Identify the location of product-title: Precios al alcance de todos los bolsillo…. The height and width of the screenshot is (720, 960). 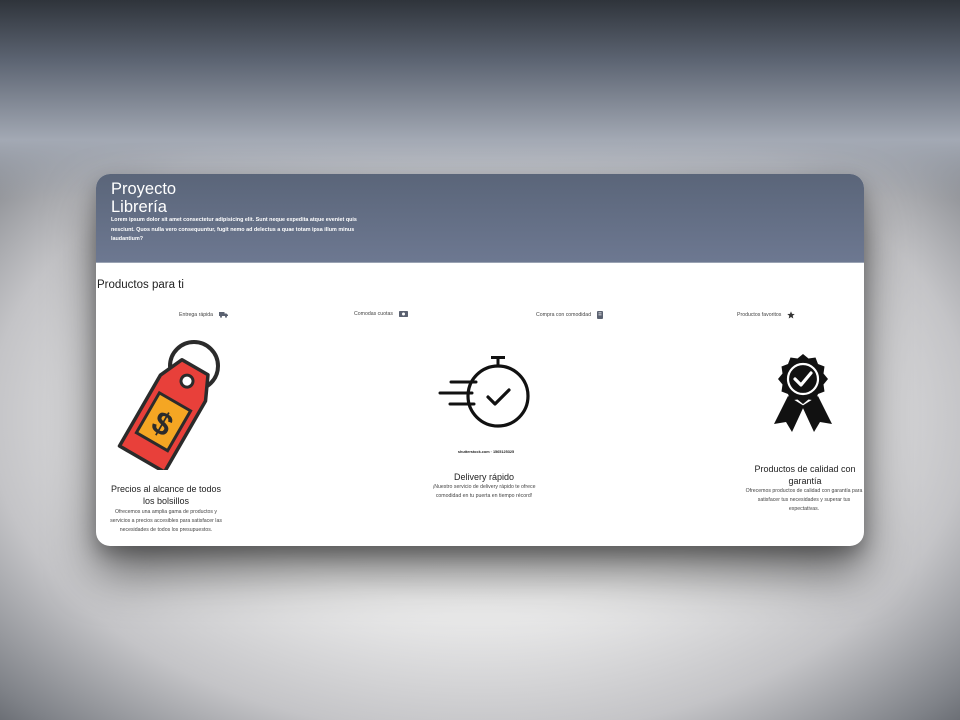
(166, 495).